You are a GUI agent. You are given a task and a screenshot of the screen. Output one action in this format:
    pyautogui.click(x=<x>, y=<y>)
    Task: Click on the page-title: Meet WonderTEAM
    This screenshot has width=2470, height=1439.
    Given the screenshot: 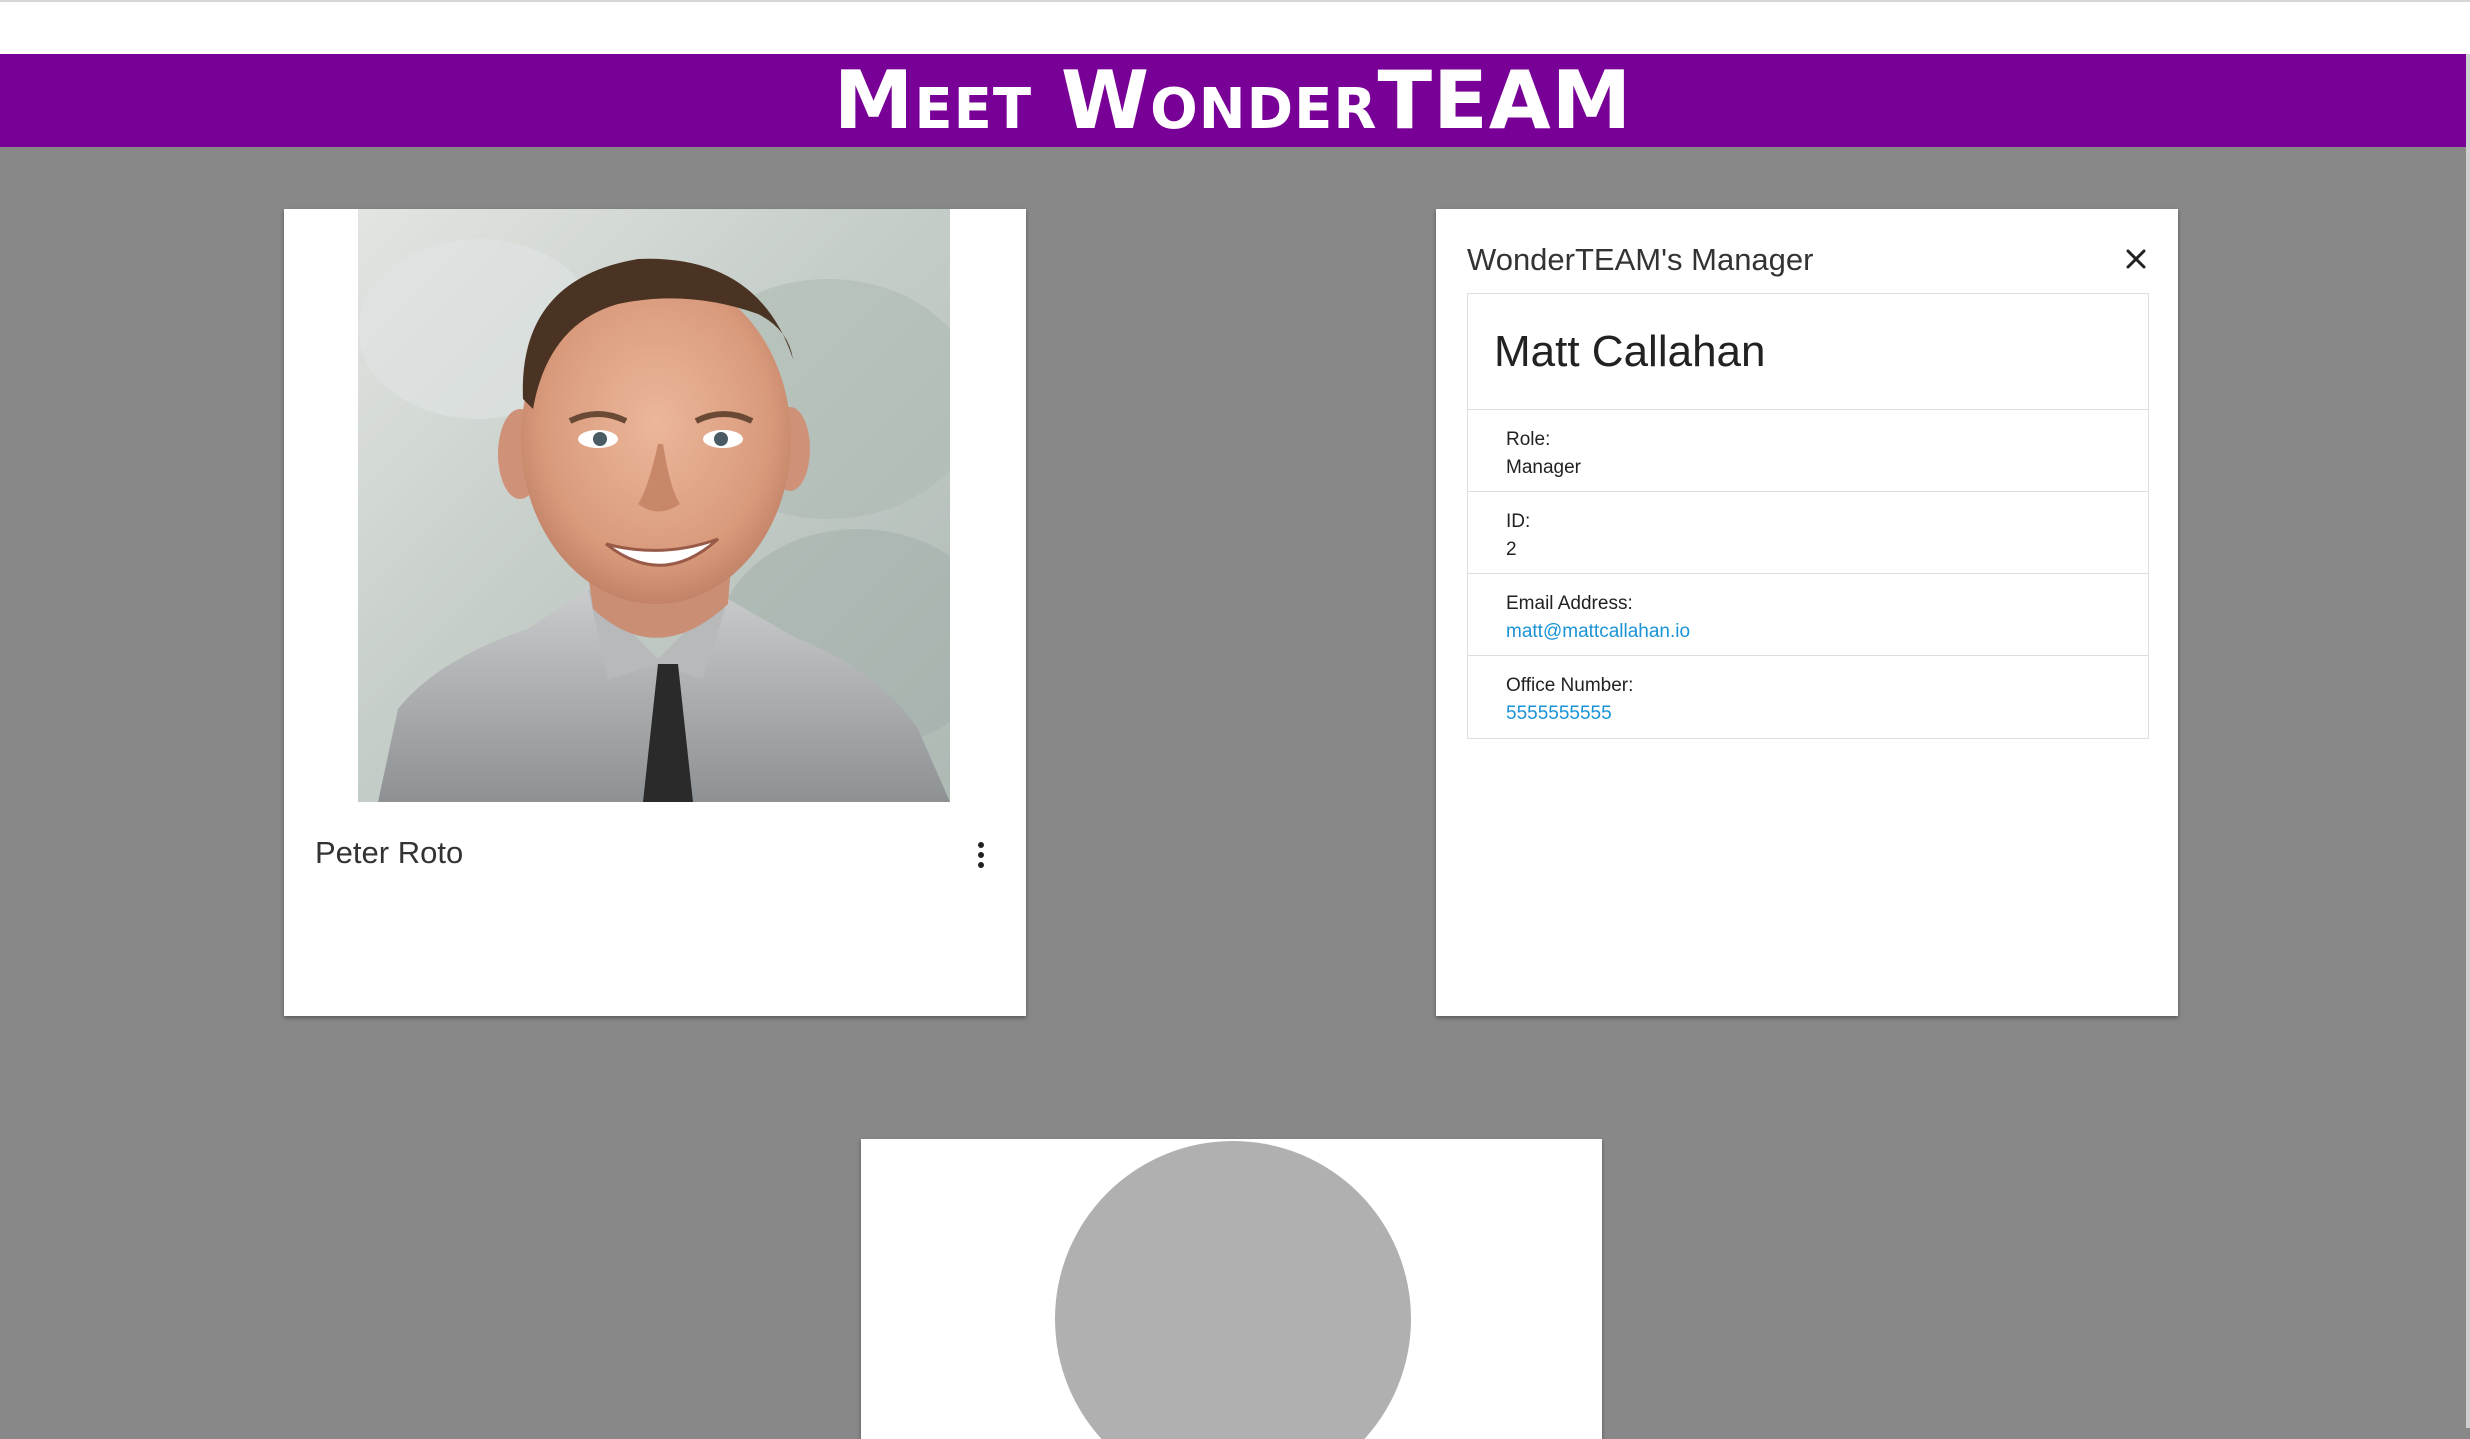 What is the action you would take?
    pyautogui.click(x=1233, y=100)
    